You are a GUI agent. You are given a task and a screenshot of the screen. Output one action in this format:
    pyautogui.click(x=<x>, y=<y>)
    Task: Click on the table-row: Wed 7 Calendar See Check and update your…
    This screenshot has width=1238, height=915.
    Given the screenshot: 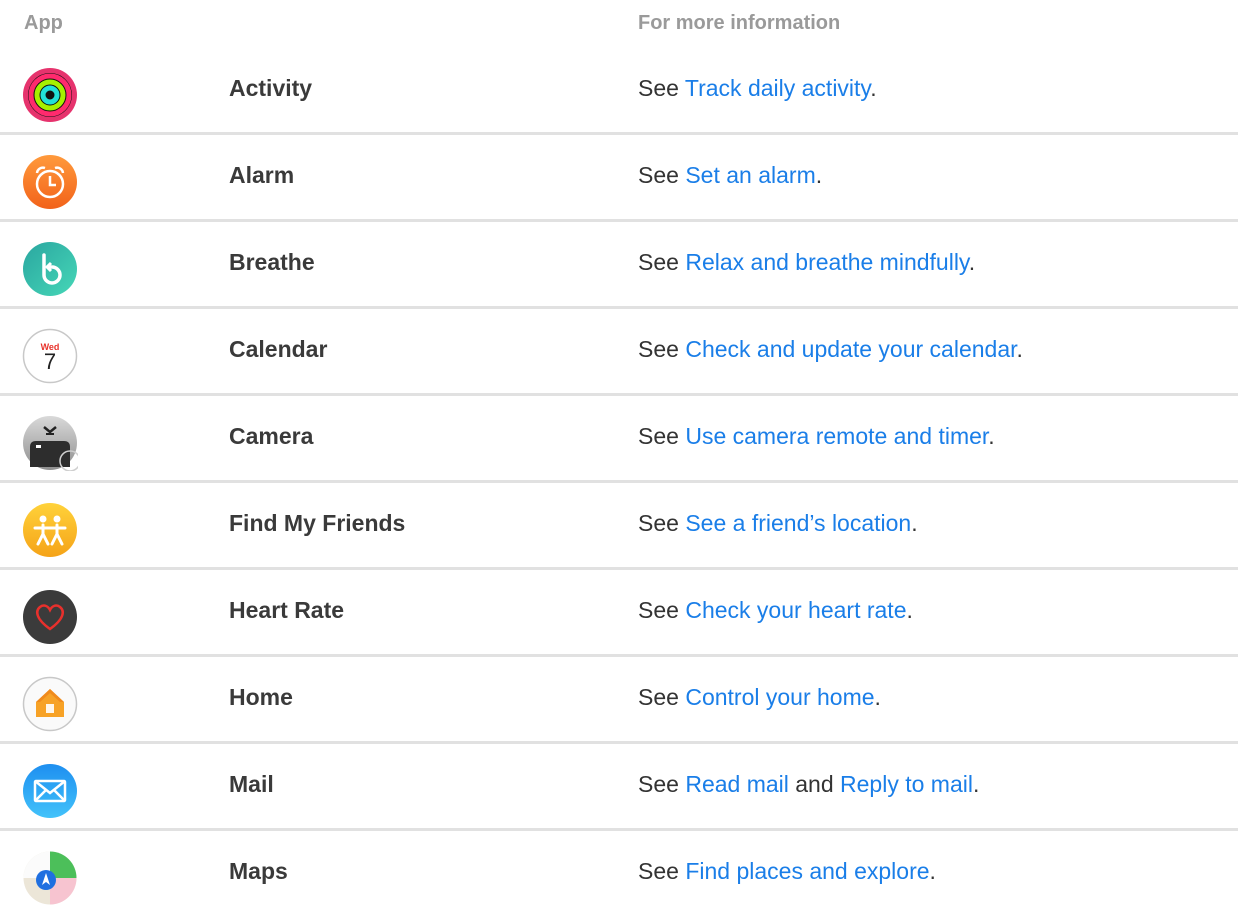 What is the action you would take?
    pyautogui.click(x=619, y=352)
    